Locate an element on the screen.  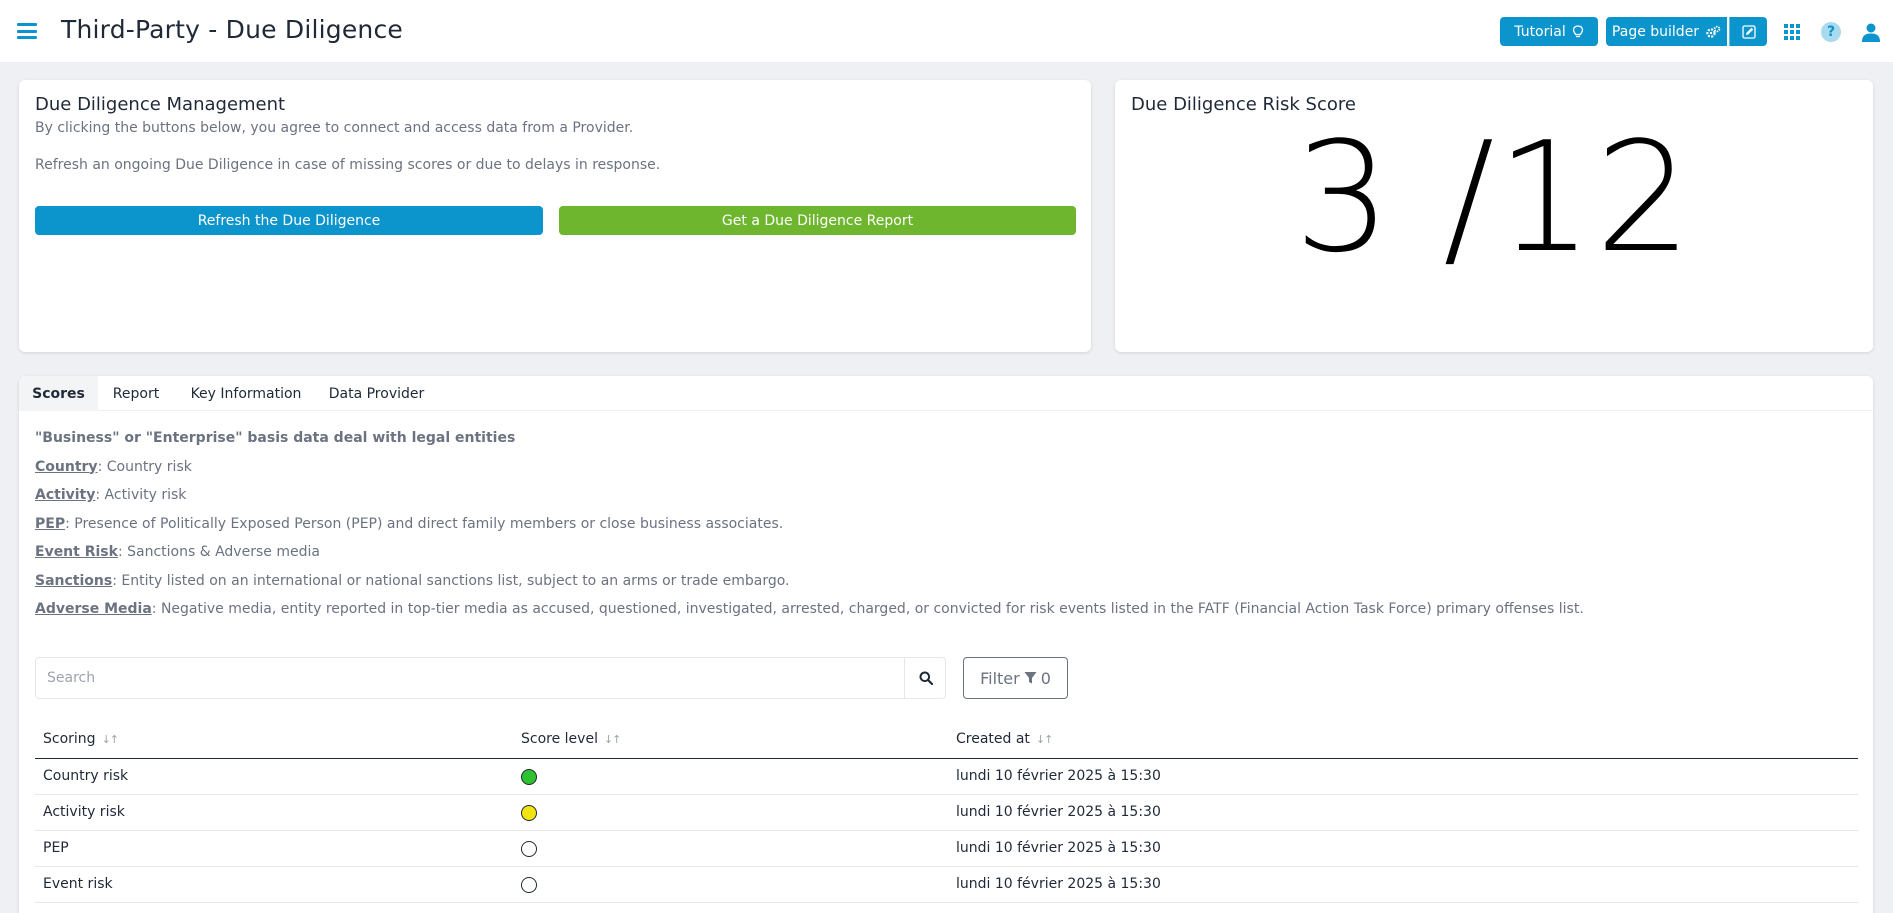
gears-icon is located at coordinates (1713, 31).